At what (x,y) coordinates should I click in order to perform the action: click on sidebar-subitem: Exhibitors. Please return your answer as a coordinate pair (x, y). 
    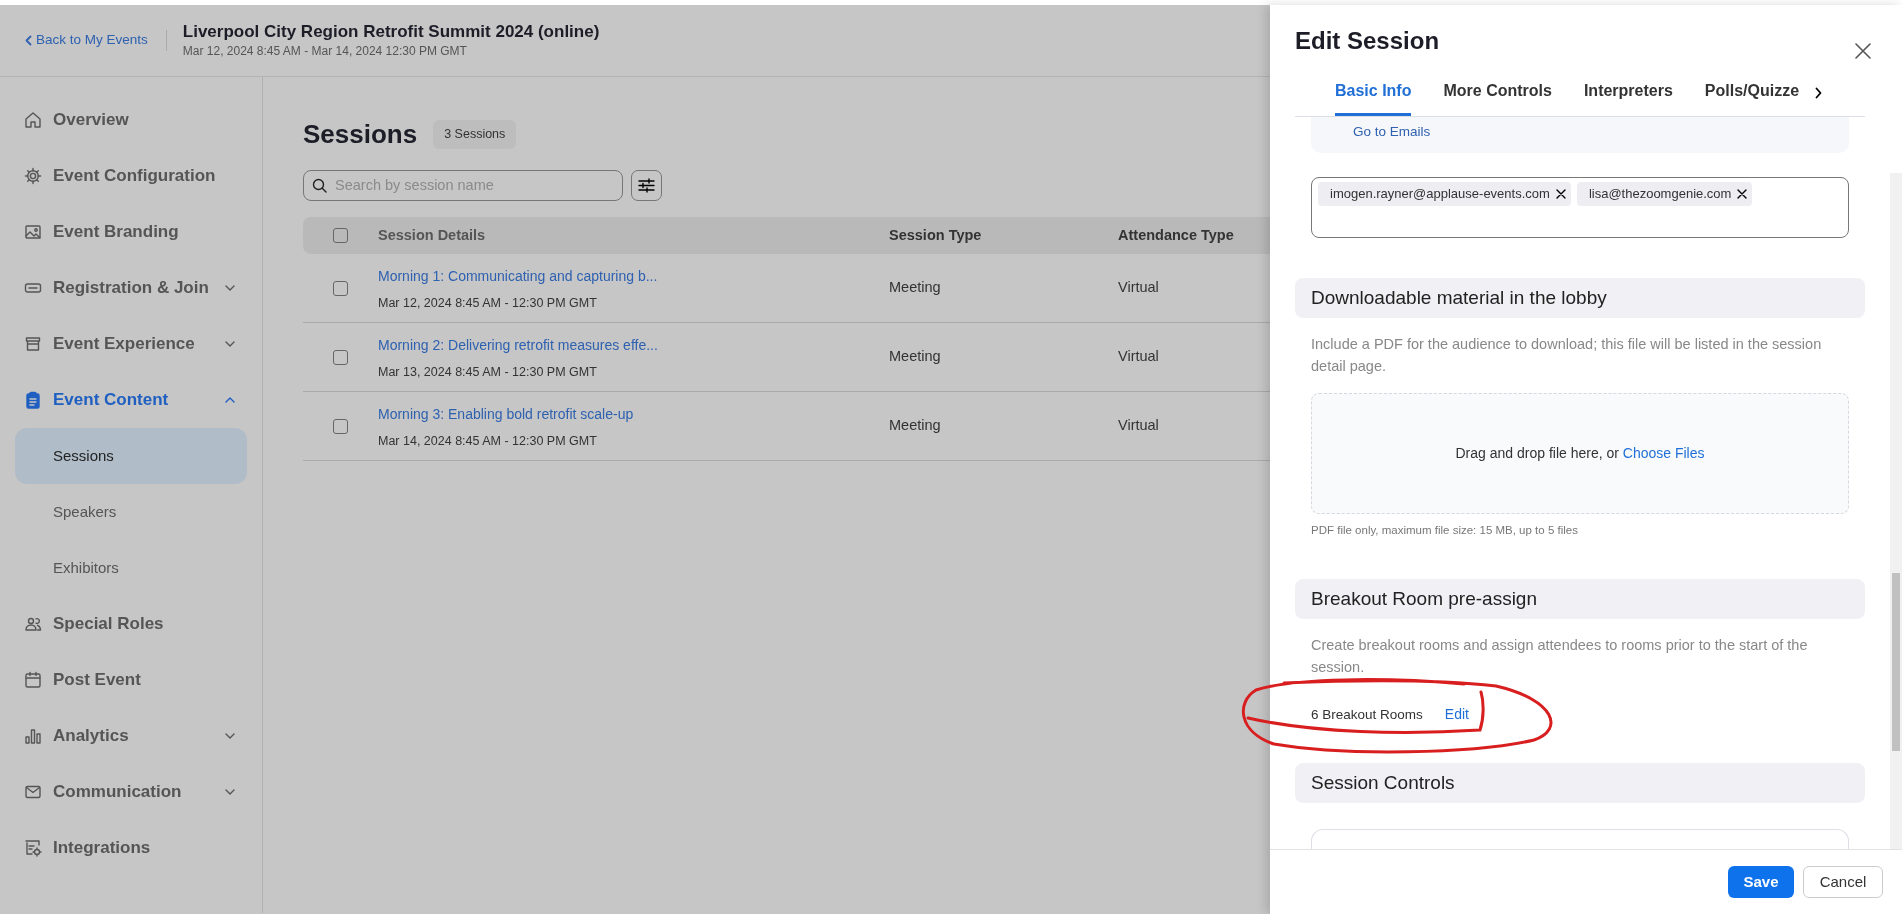
    Looking at the image, I should click on (131, 568).